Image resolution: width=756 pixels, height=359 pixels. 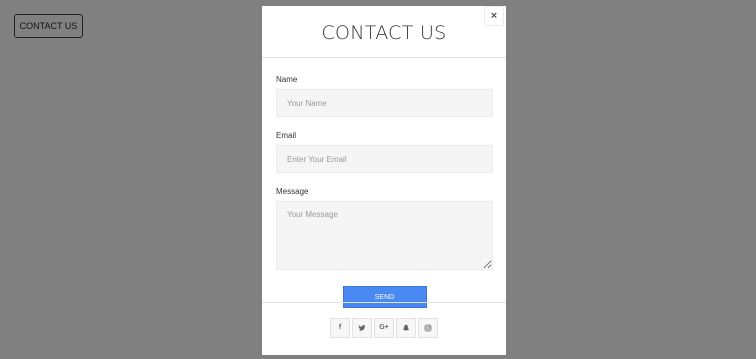 What do you see at coordinates (292, 191) in the screenshot?
I see `message-label: Message` at bounding box center [292, 191].